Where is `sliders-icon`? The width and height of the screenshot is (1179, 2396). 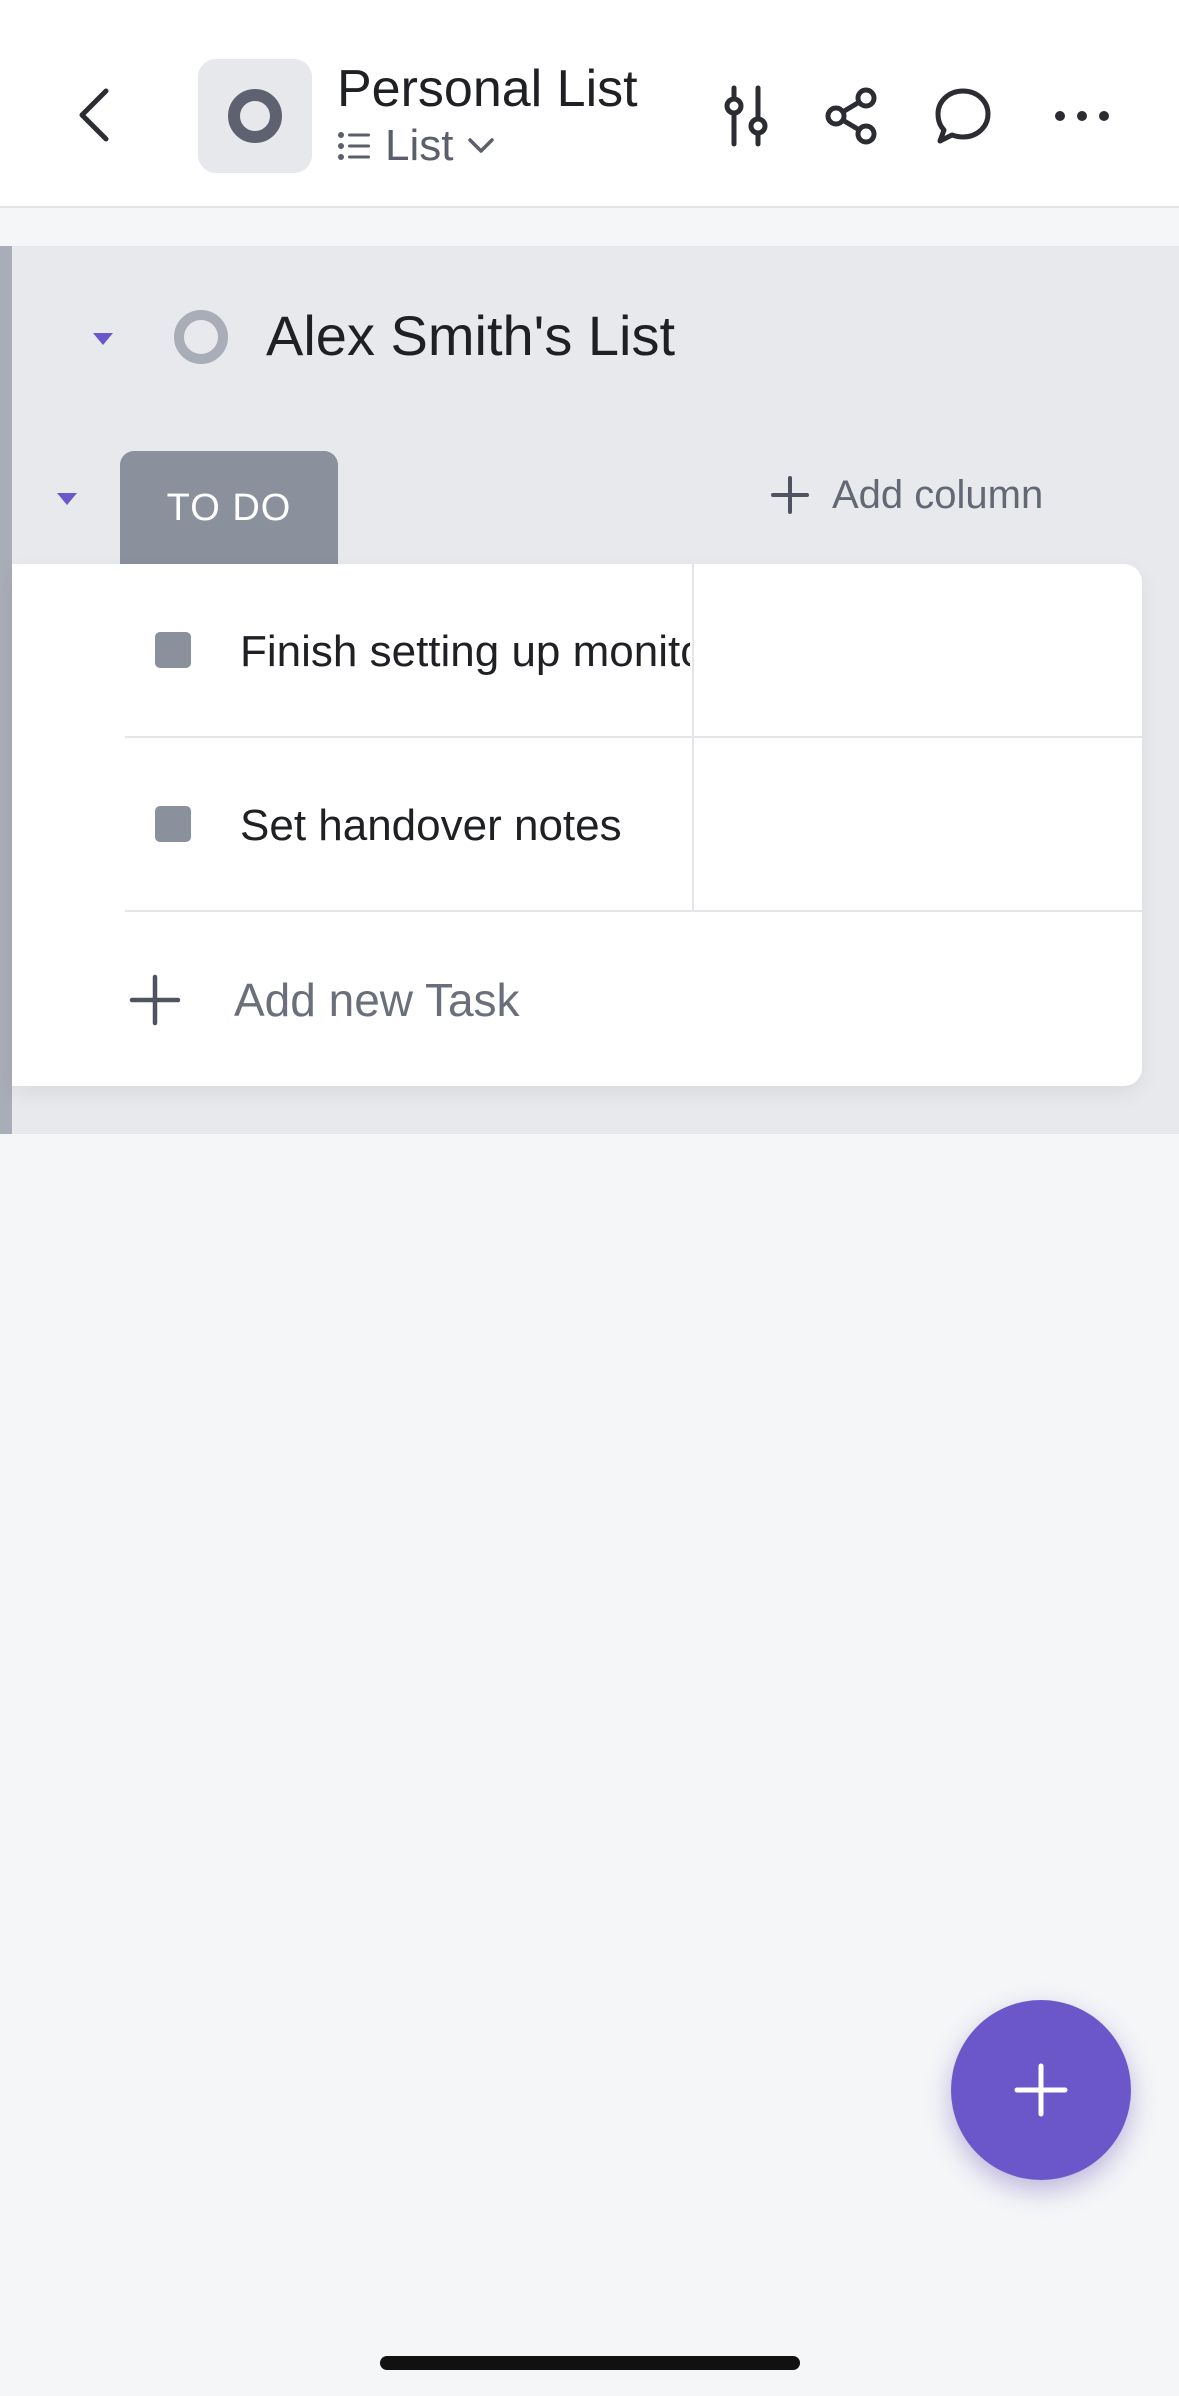 sliders-icon is located at coordinates (746, 116).